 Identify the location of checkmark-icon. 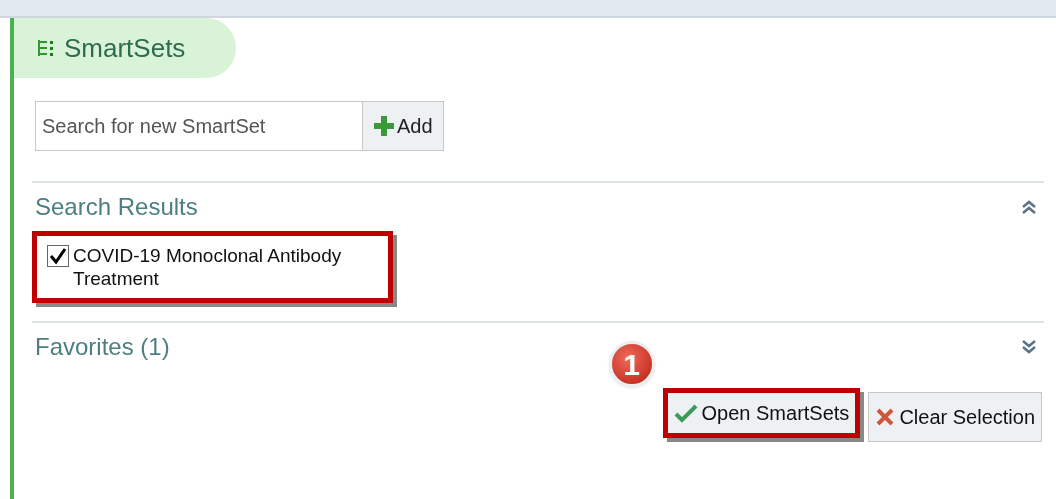
(685, 413).